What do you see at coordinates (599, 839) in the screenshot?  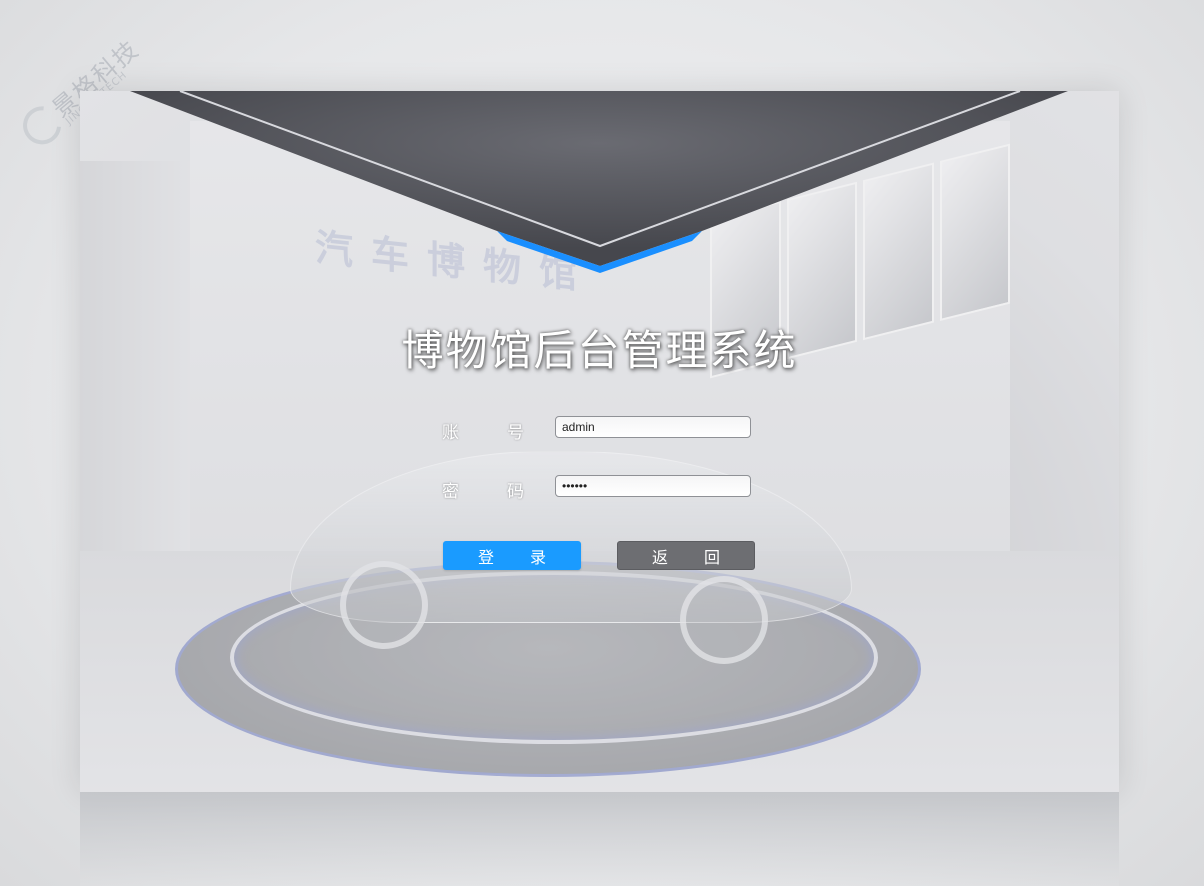 I see `window-reflection` at bounding box center [599, 839].